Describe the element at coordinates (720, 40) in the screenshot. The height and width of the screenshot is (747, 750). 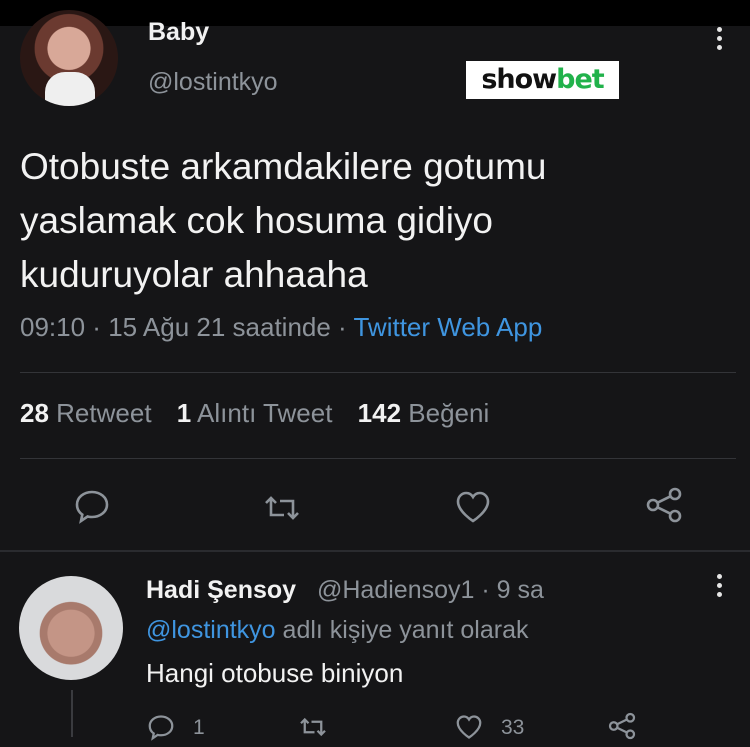
I see `more-options-icon` at that location.